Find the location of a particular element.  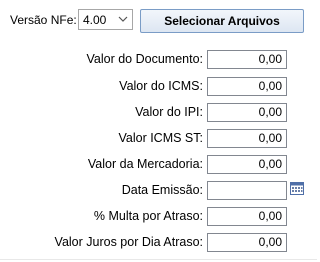

multa-atraso-input: 0,00 is located at coordinates (247, 216).